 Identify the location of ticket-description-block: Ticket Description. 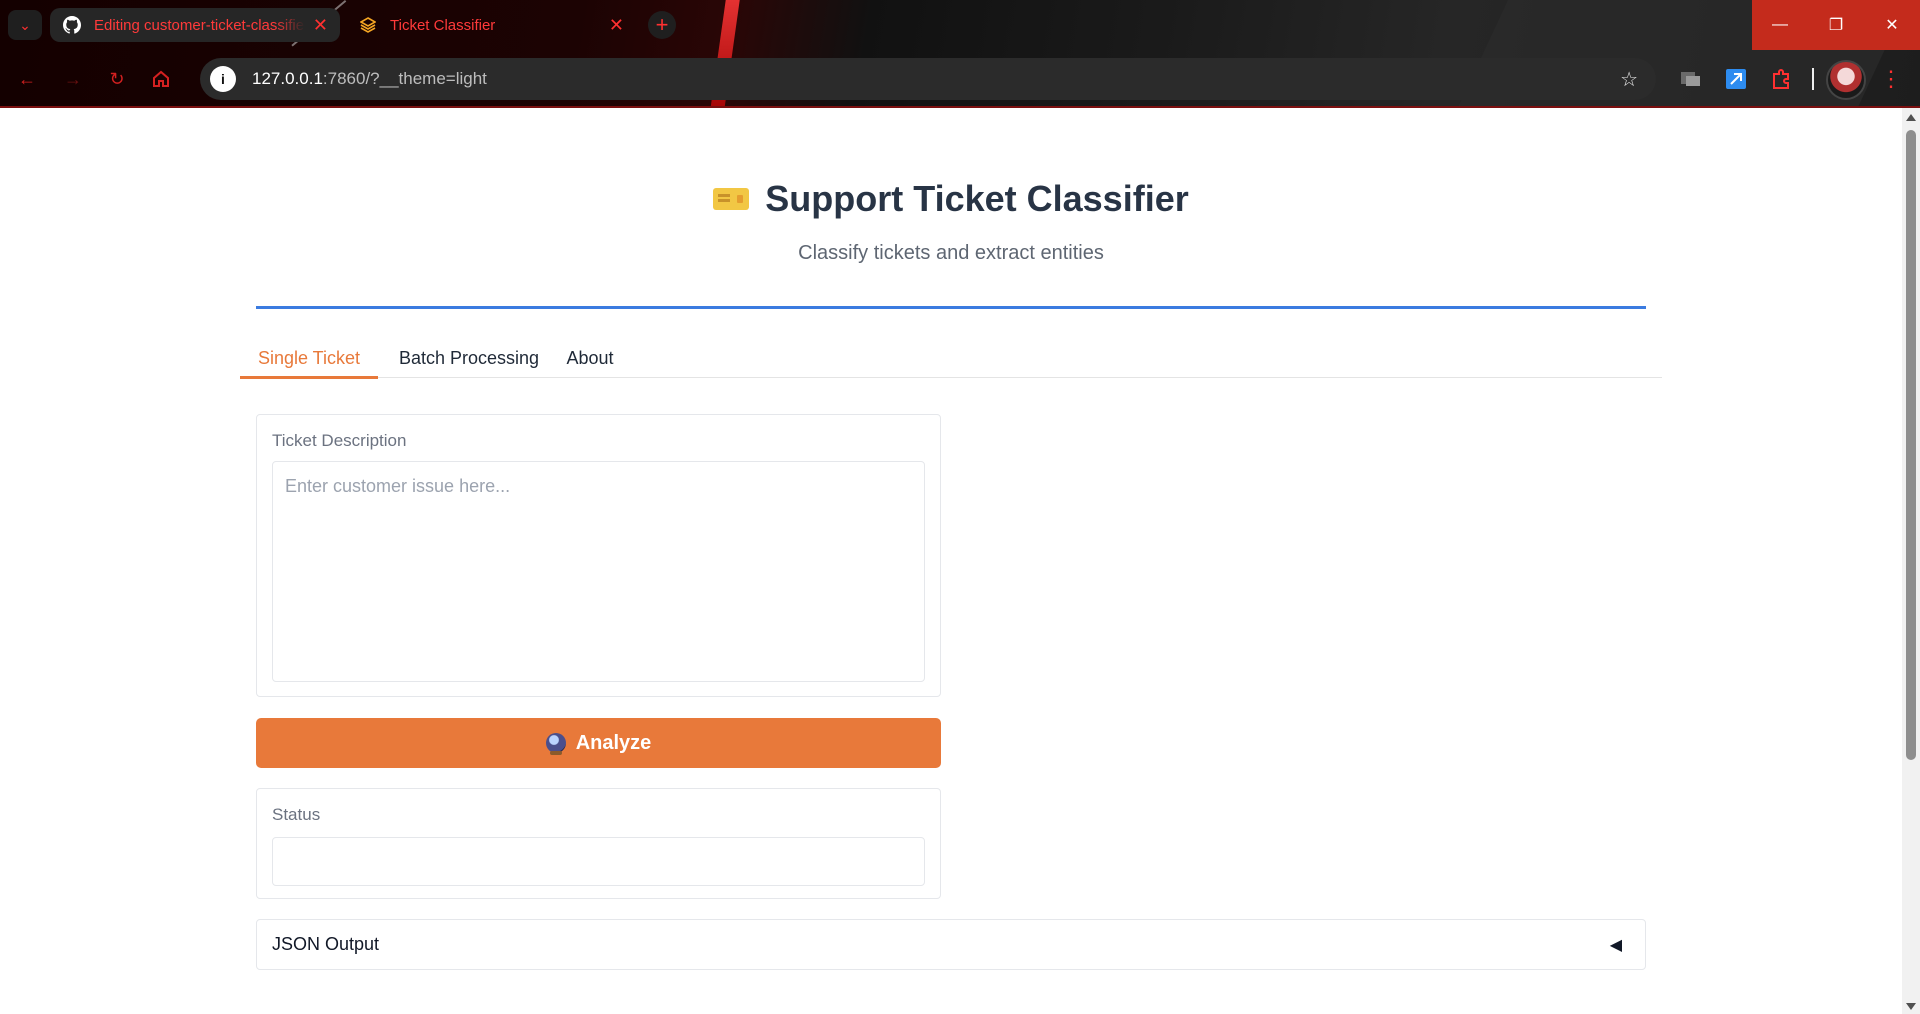
(598, 555).